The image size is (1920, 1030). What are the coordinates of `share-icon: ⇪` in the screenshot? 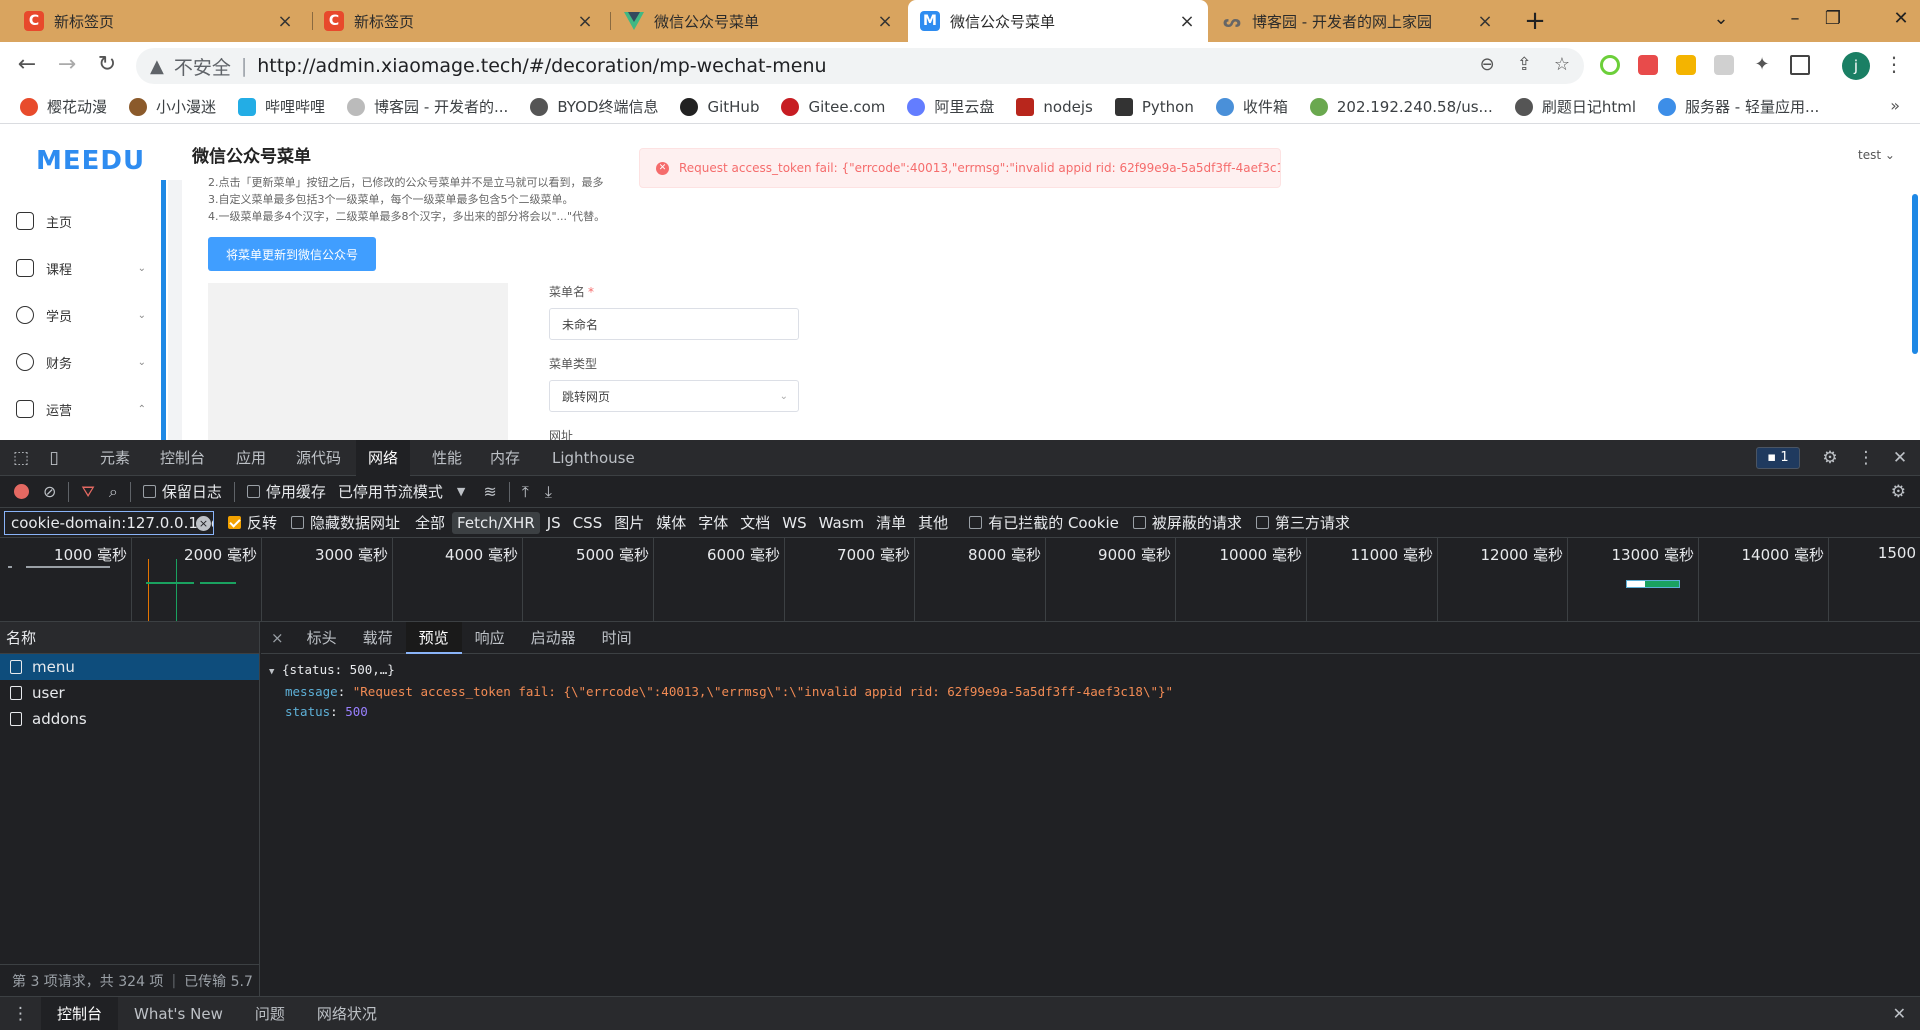 It's located at (1524, 64).